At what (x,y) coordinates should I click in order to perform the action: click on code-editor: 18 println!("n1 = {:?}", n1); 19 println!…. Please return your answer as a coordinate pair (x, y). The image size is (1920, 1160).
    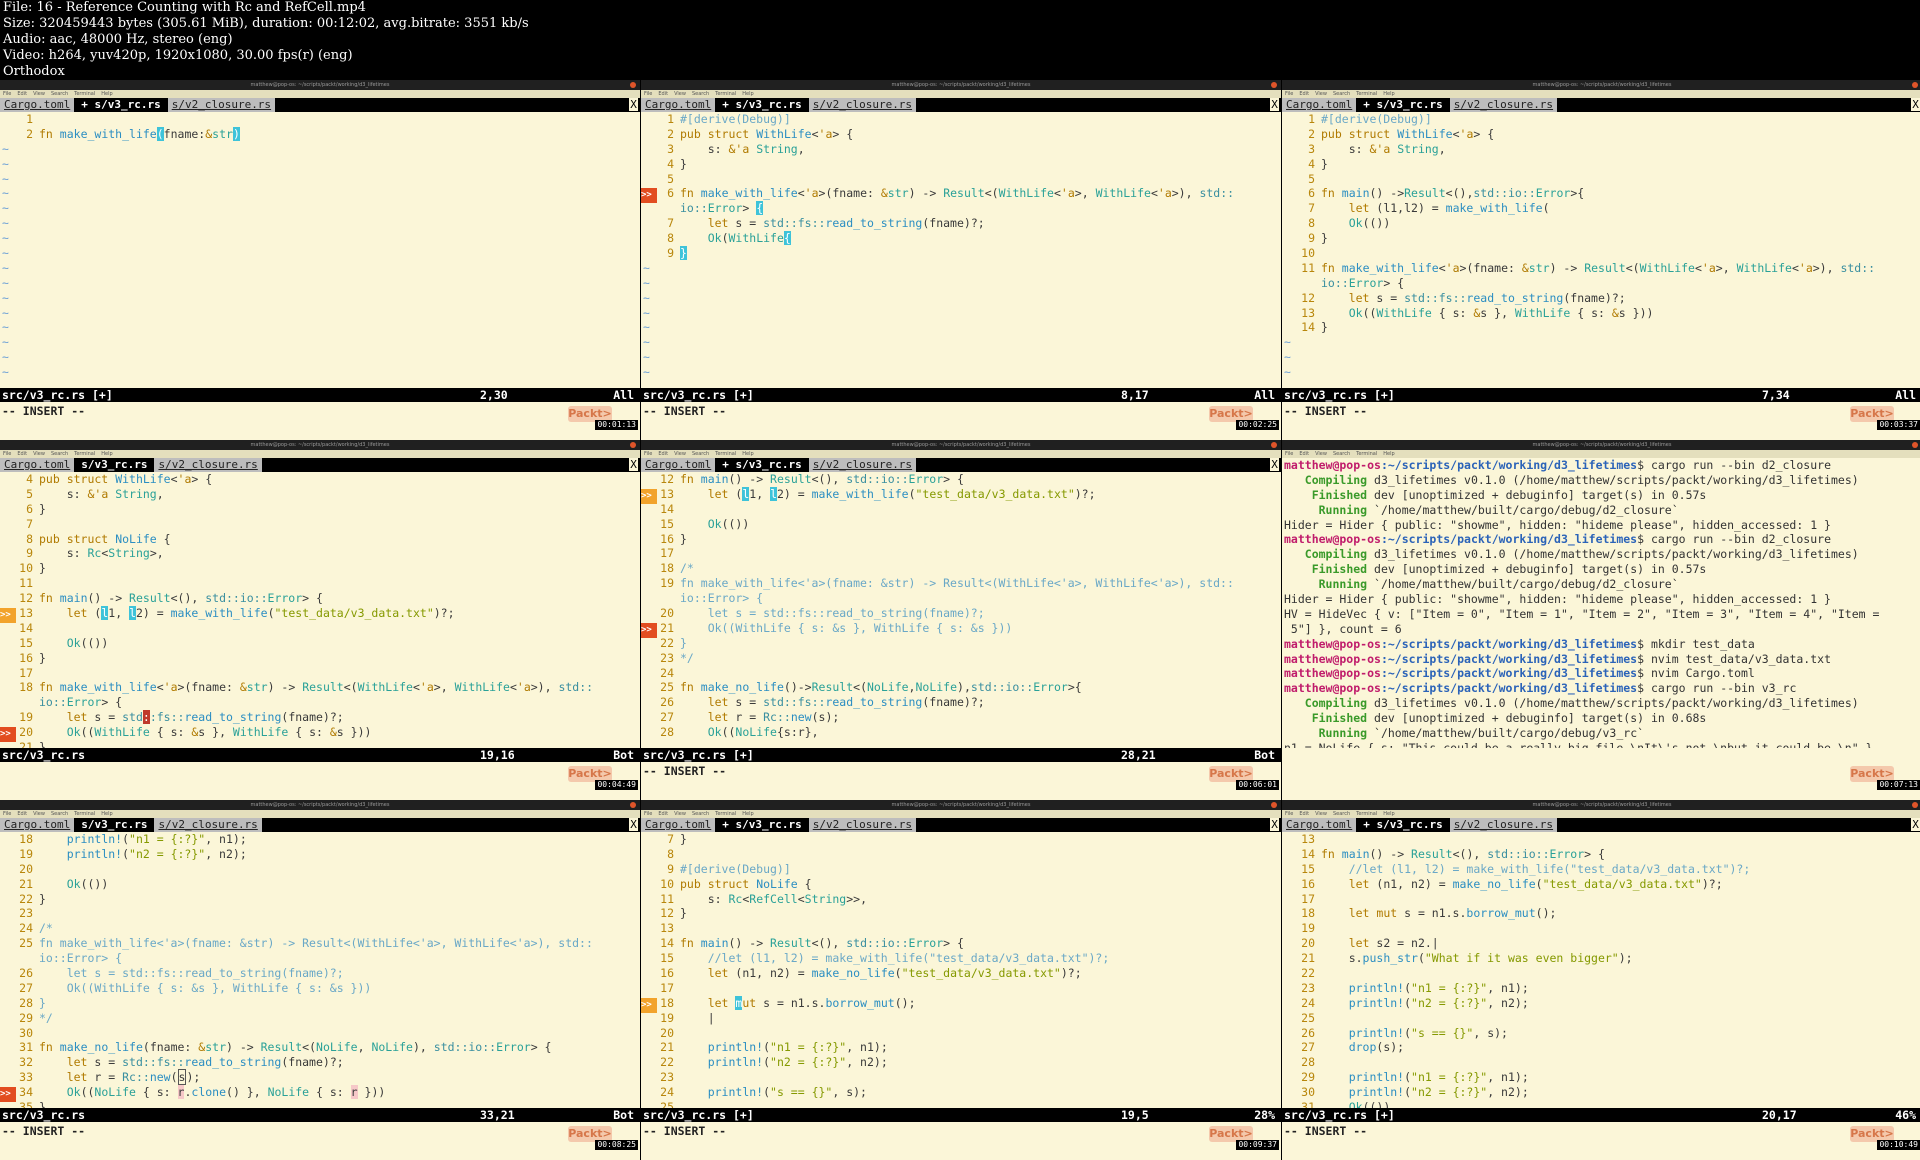
    Looking at the image, I should click on (320, 970).